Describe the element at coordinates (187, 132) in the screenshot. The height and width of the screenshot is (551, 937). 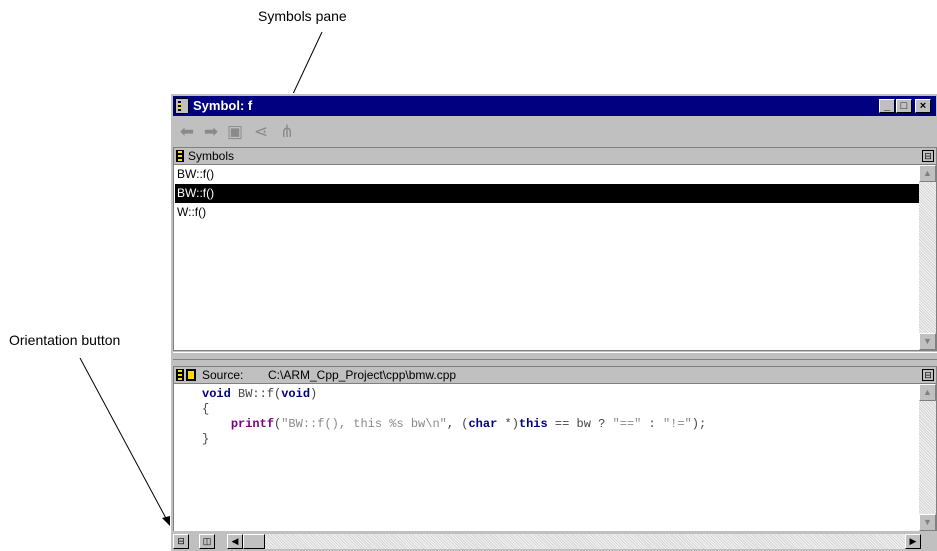
I see `back-arrow-icon: ⬅` at that location.